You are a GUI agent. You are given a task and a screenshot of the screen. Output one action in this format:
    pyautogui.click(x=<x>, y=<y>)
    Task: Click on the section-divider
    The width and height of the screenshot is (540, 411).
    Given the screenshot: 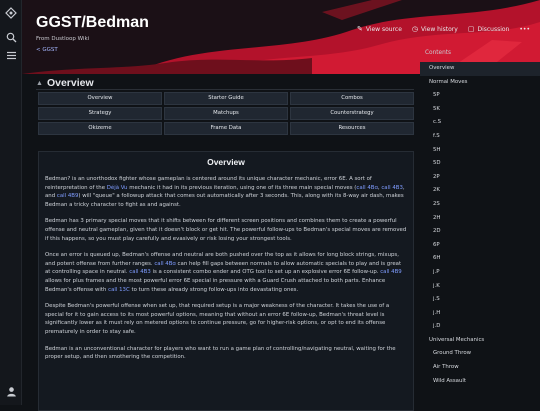 What is the action you would take?
    pyautogui.click(x=225, y=89)
    